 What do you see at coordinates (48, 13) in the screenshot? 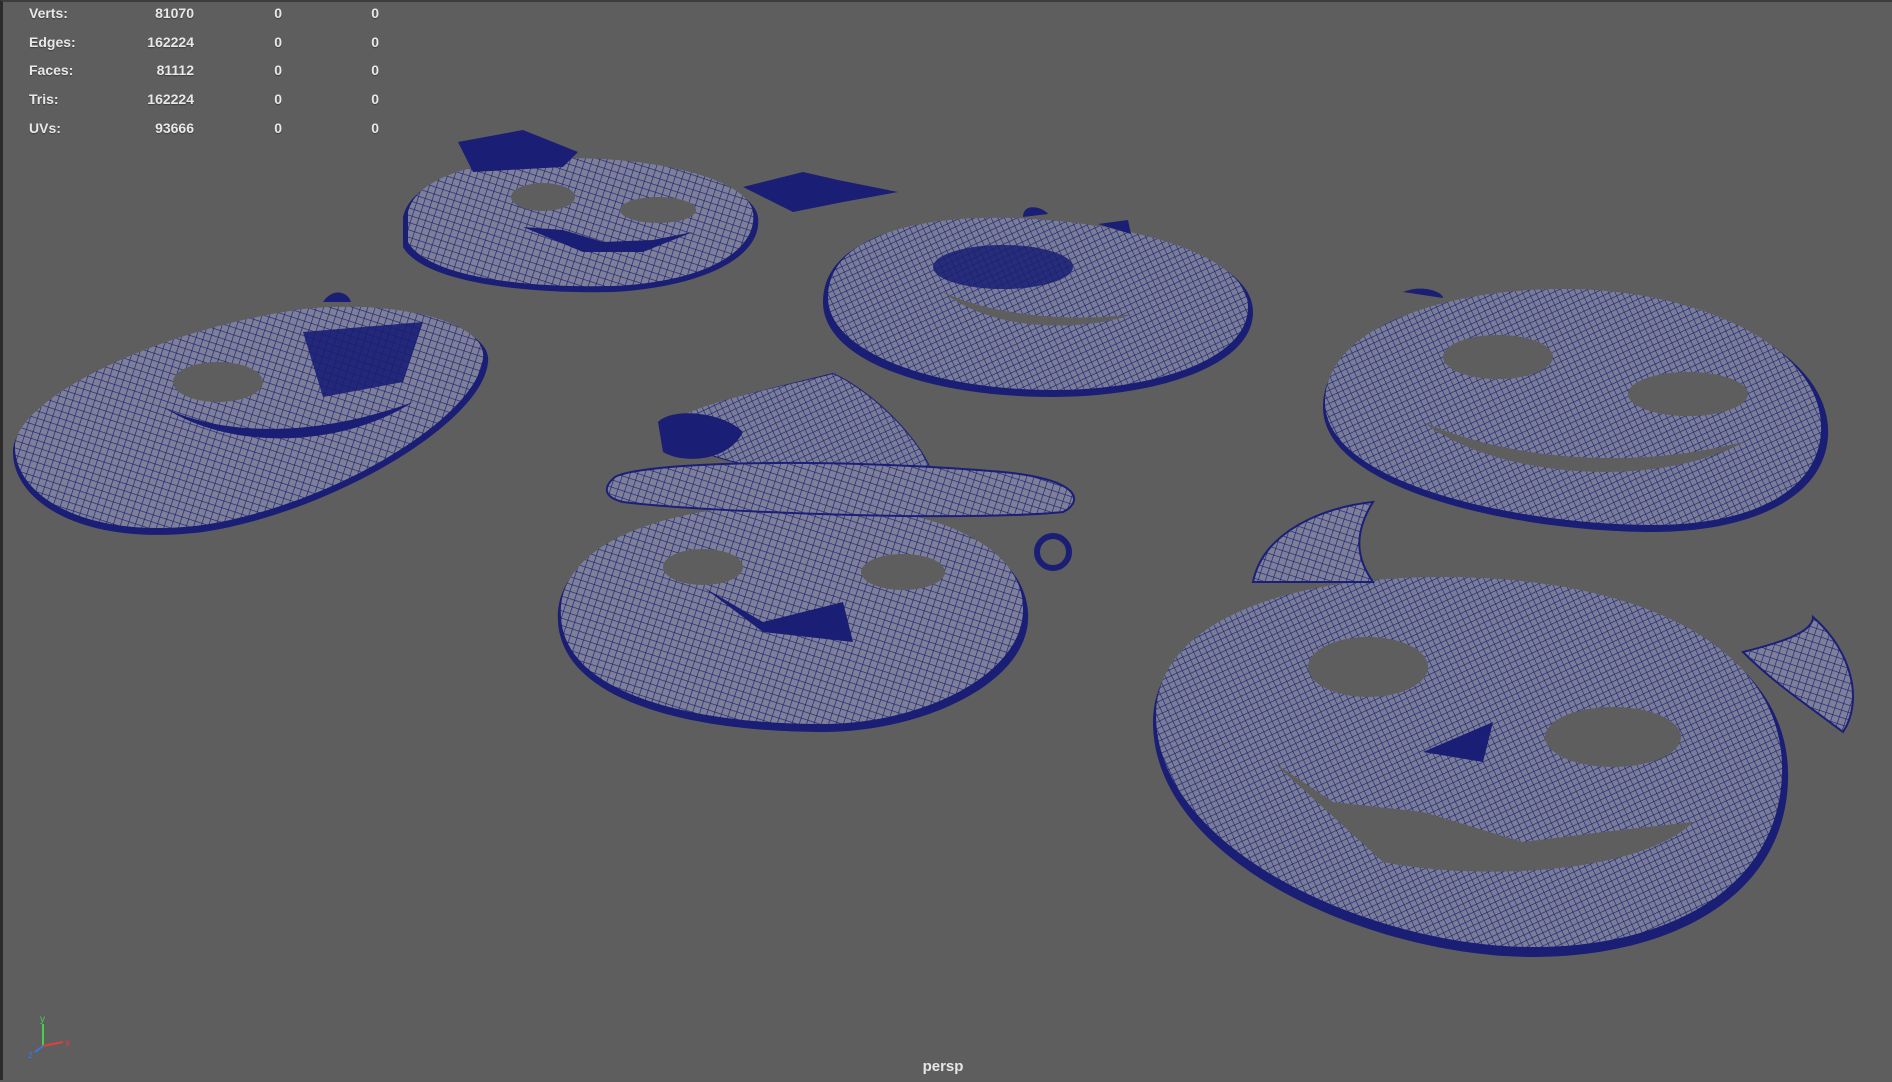
I see `hud-label: Verts:` at bounding box center [48, 13].